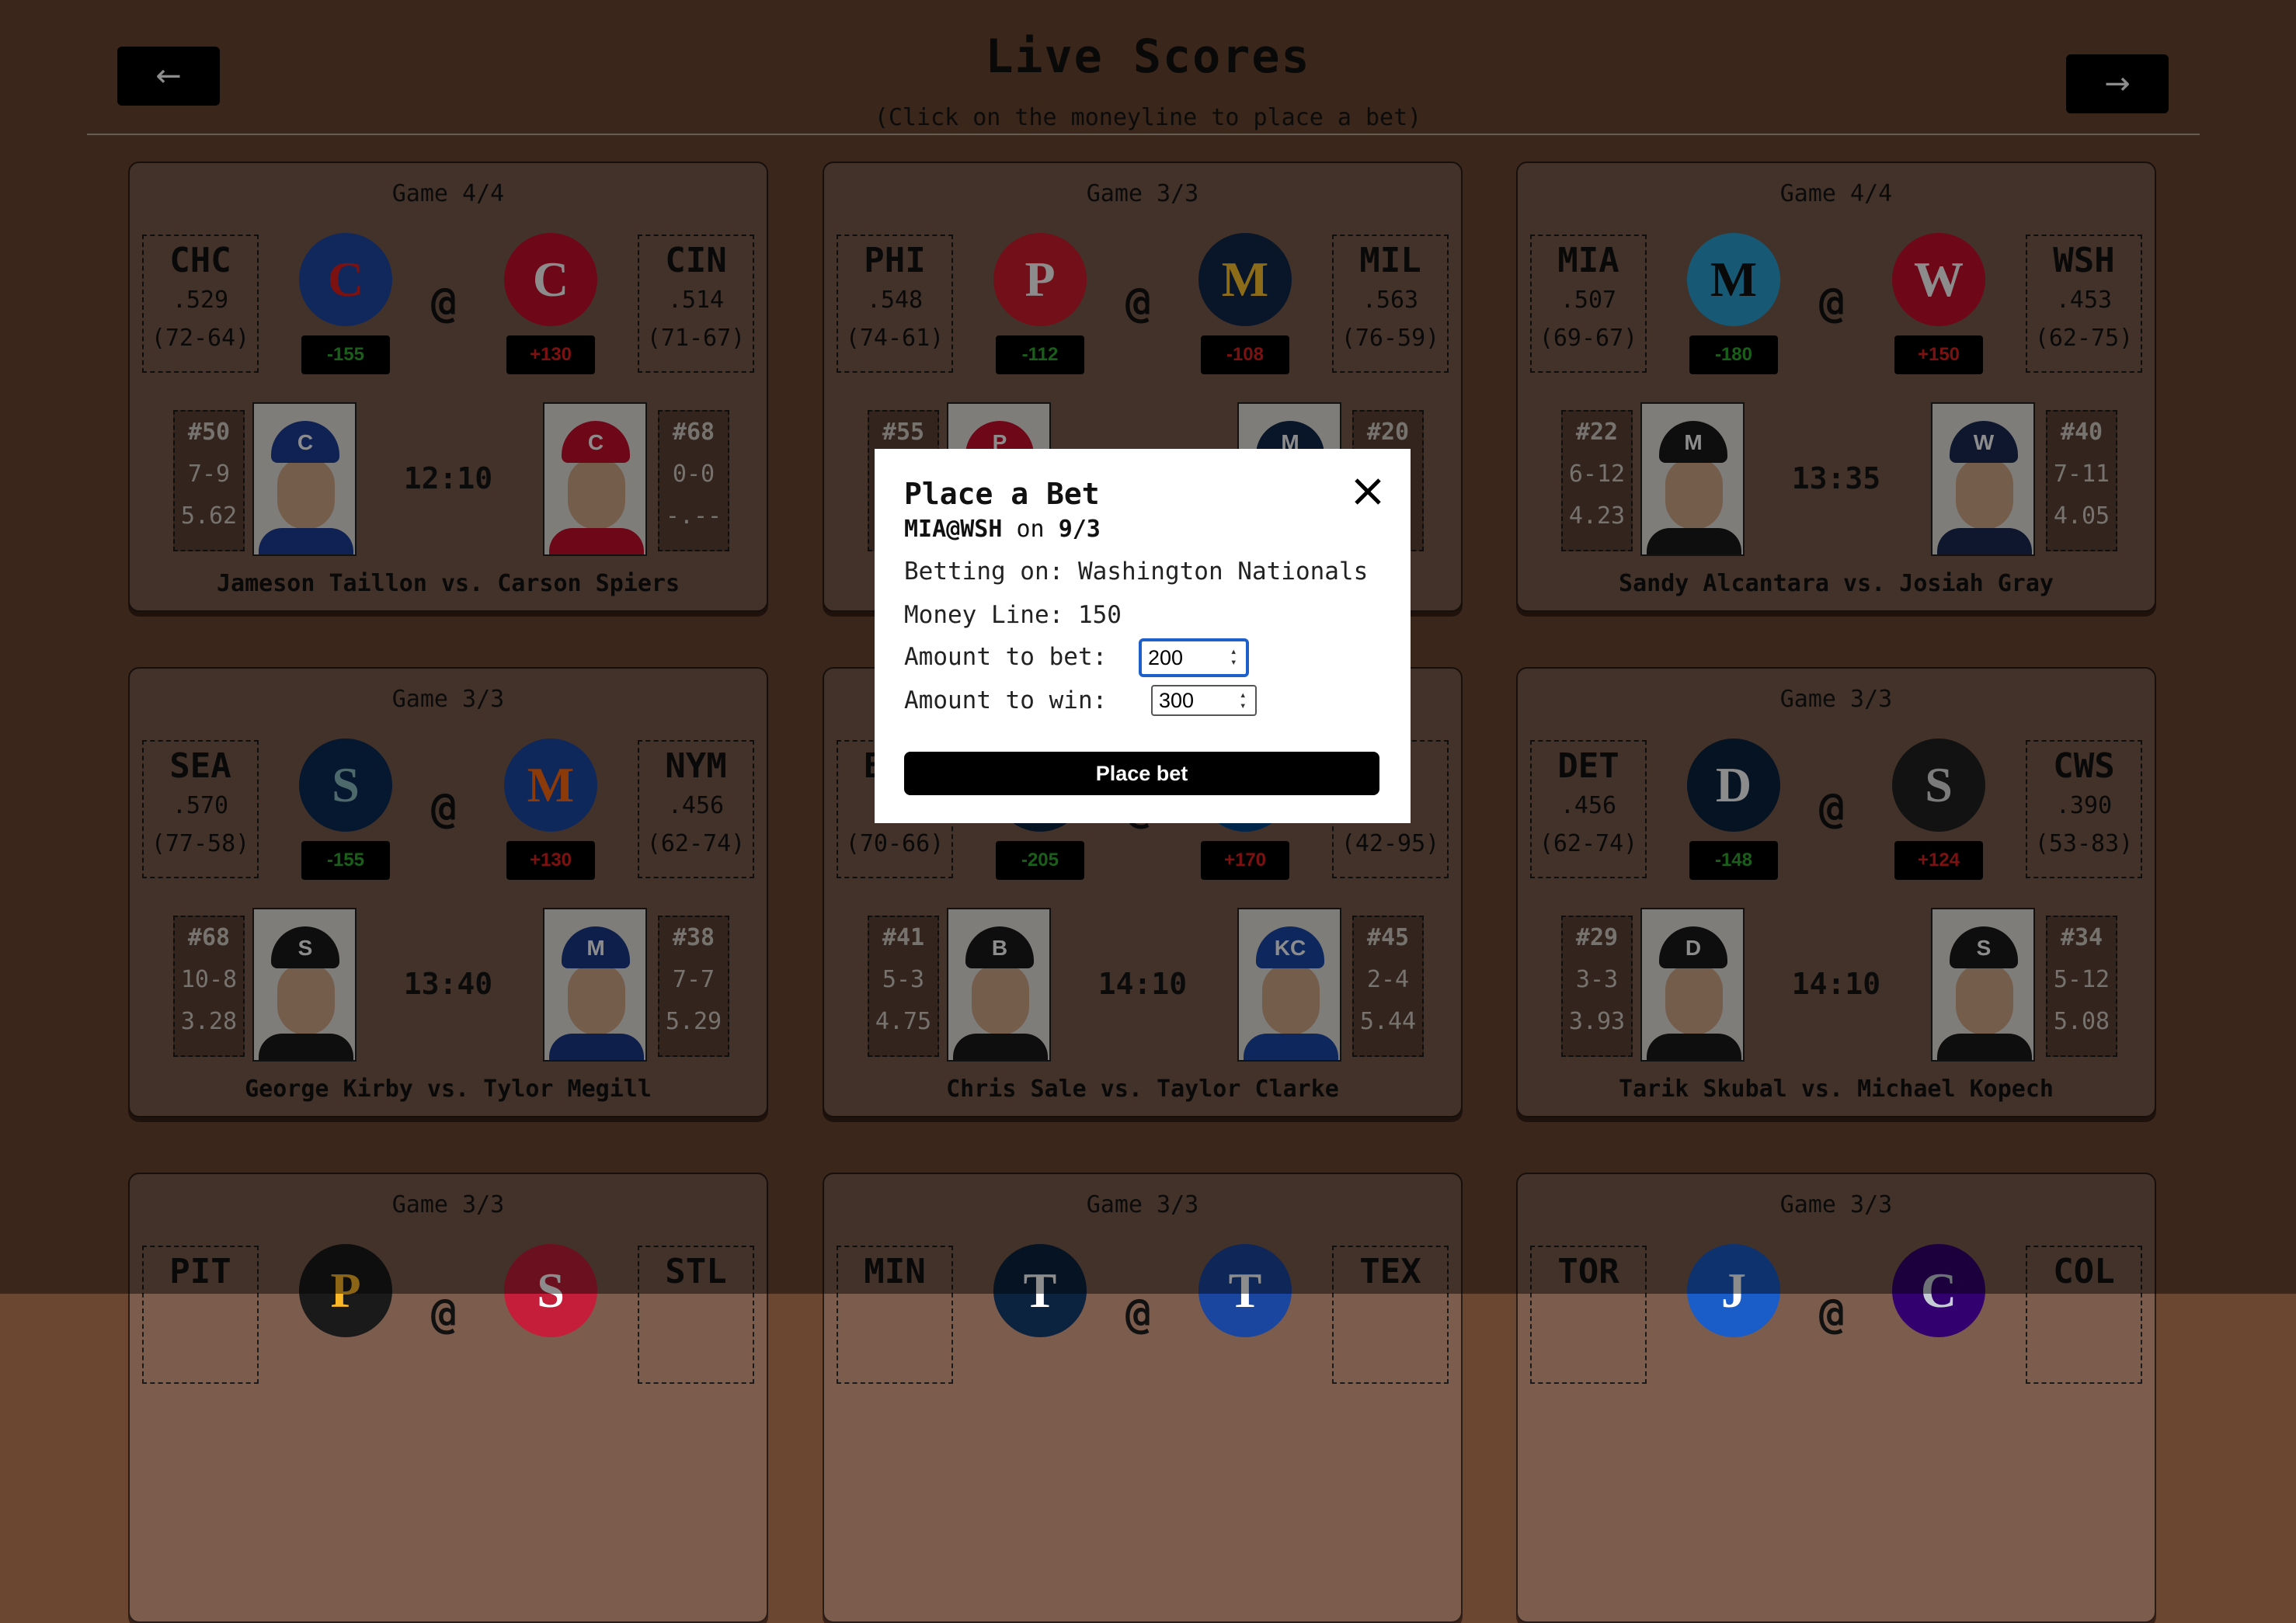 The image size is (2296, 1623). Describe the element at coordinates (1006, 657) in the screenshot. I see `amount-bet-label: Amount to bet:` at that location.